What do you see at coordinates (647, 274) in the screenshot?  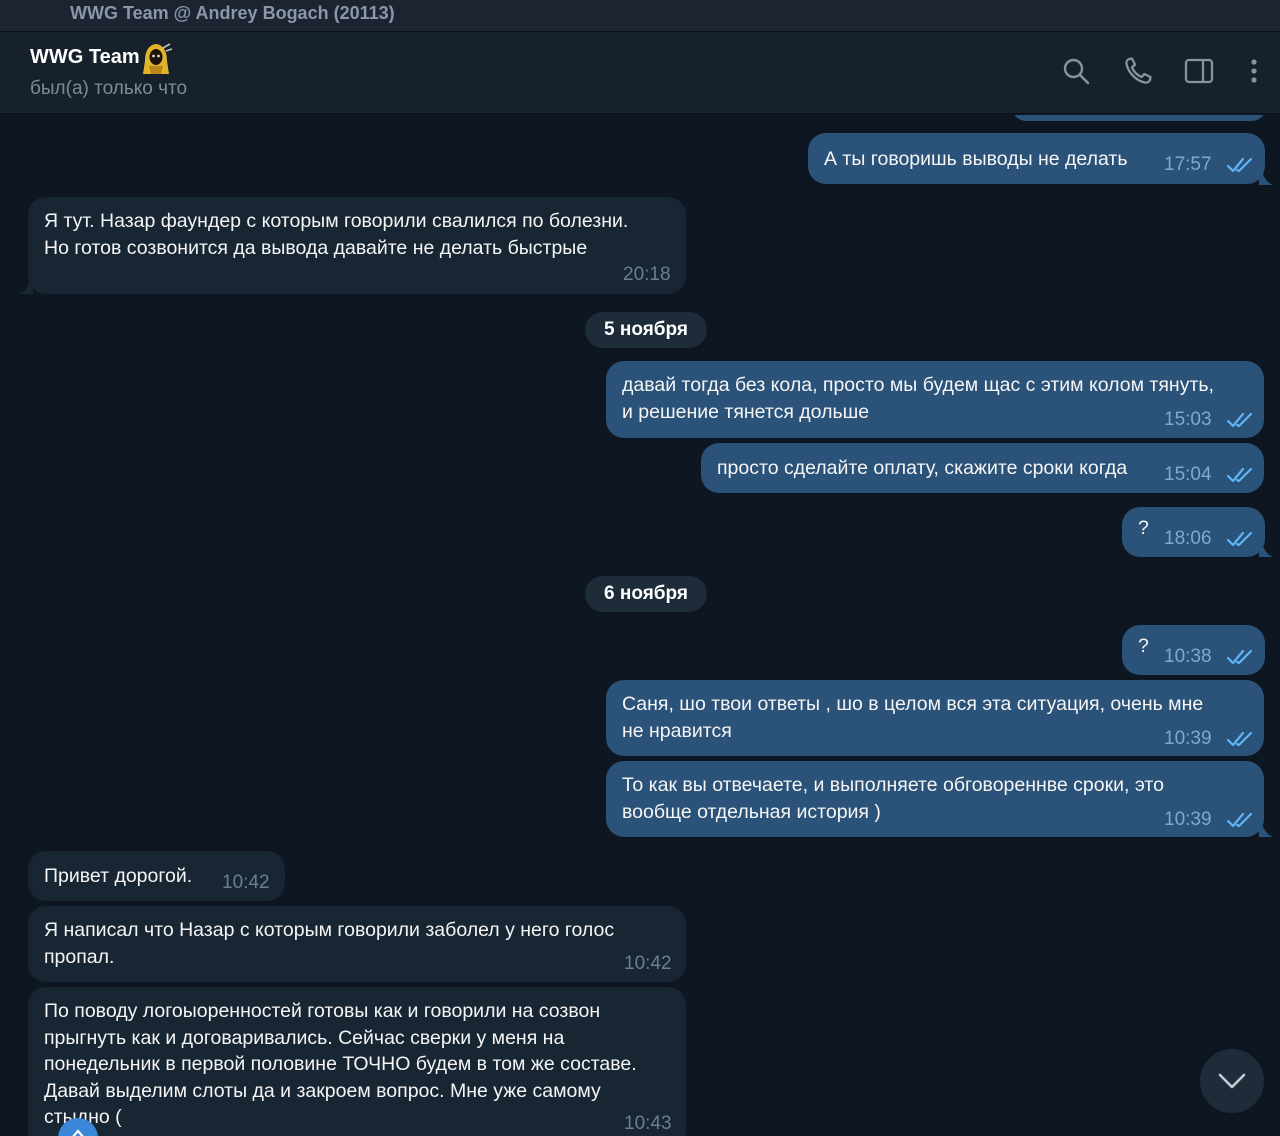 I see `message-time: 20:18` at bounding box center [647, 274].